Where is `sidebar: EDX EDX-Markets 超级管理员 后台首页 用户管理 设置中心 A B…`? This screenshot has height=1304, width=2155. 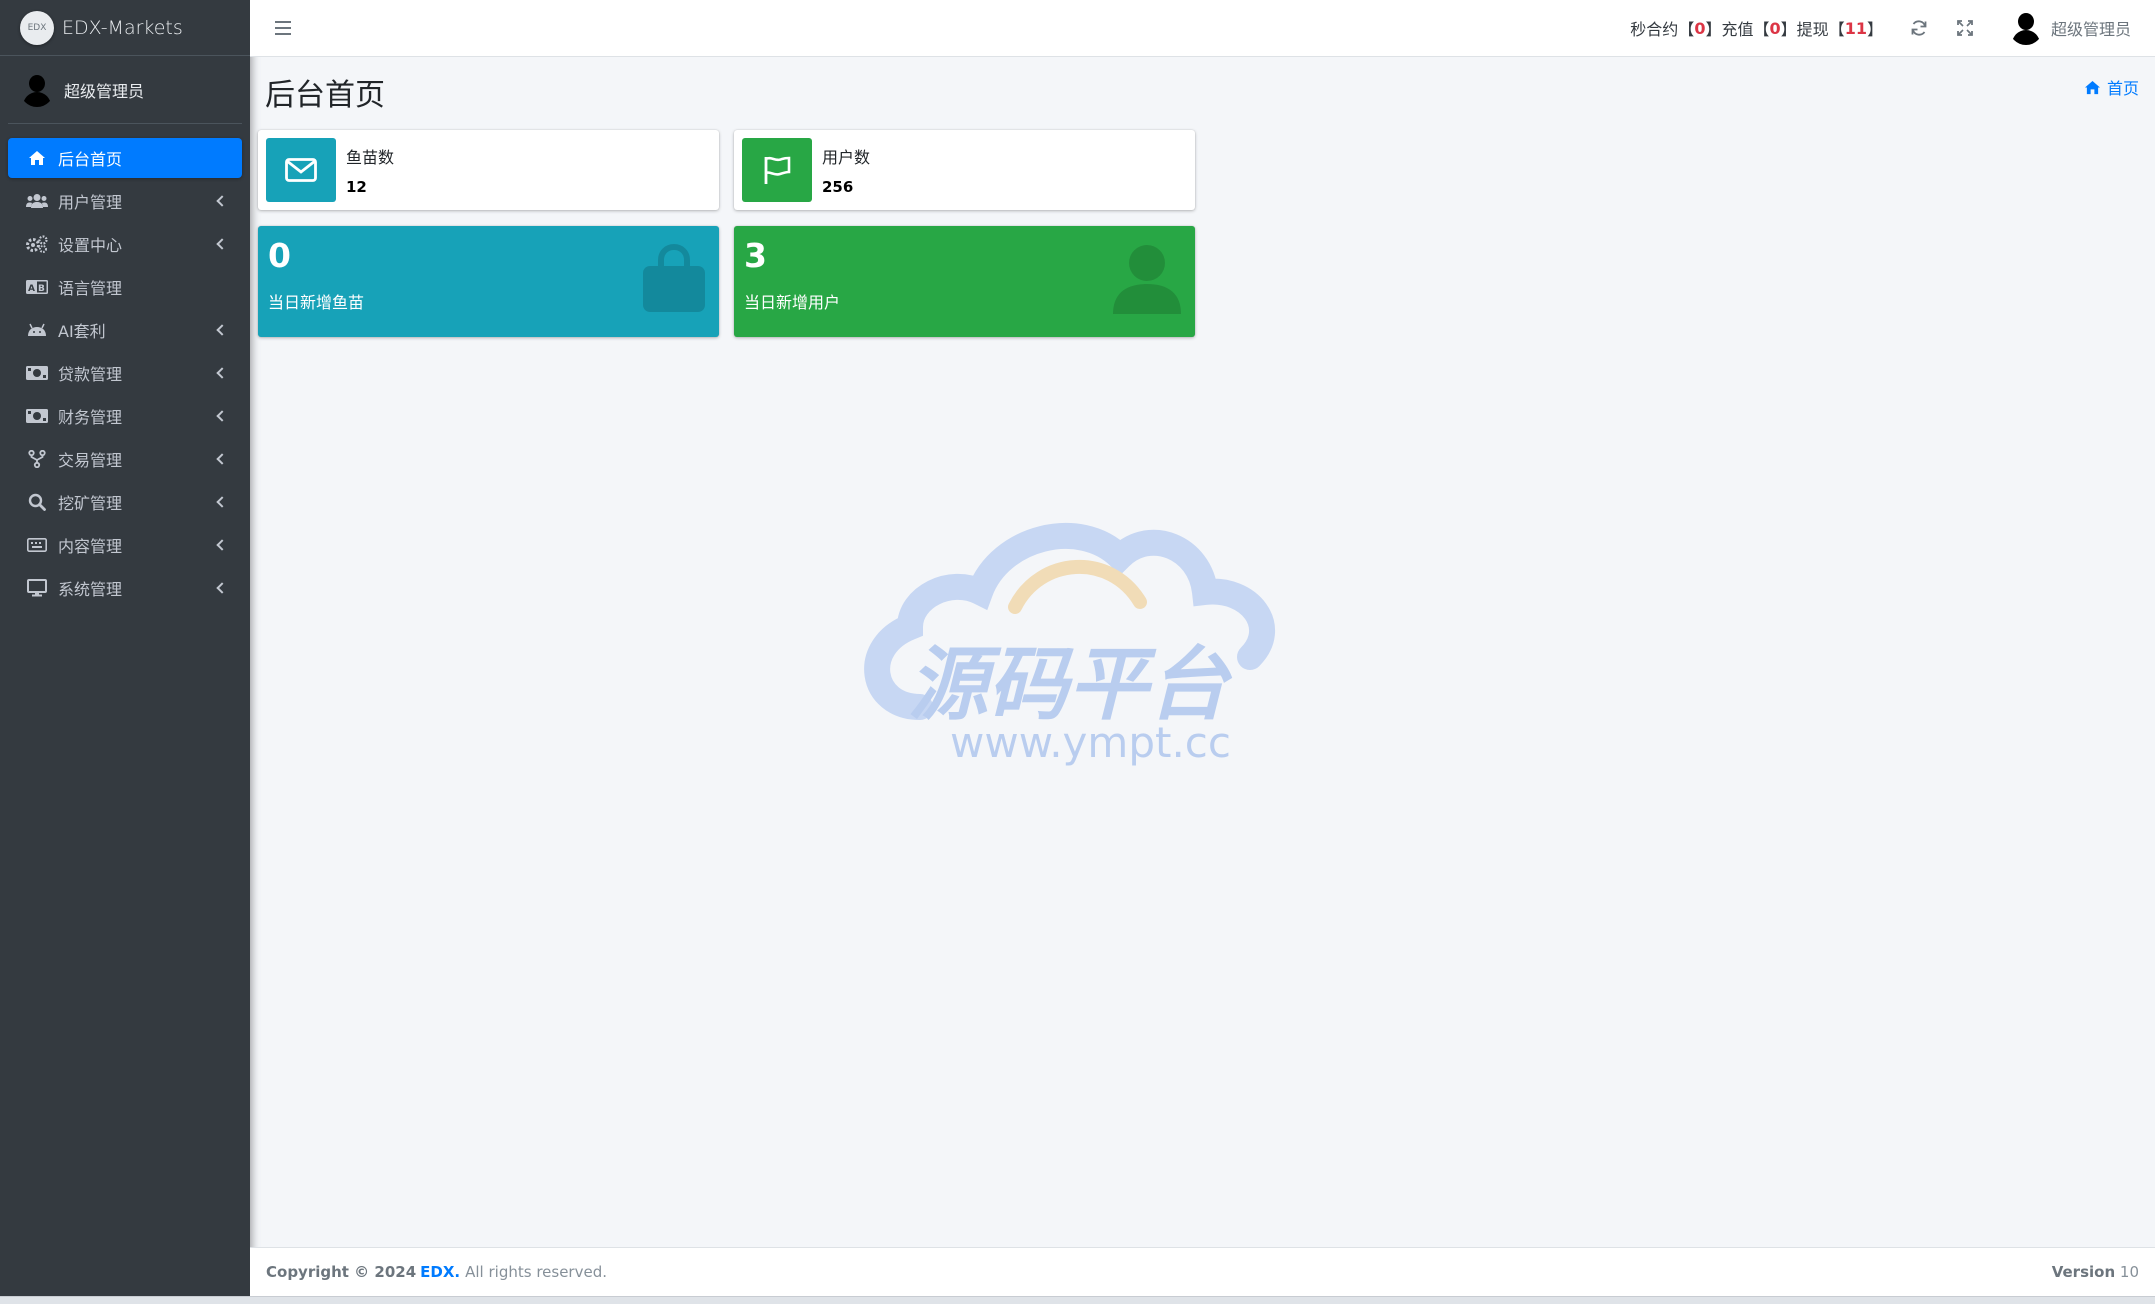 sidebar: EDX EDX-Markets 超级管理员 后台首页 用户管理 设置中心 A B… is located at coordinates (125, 648).